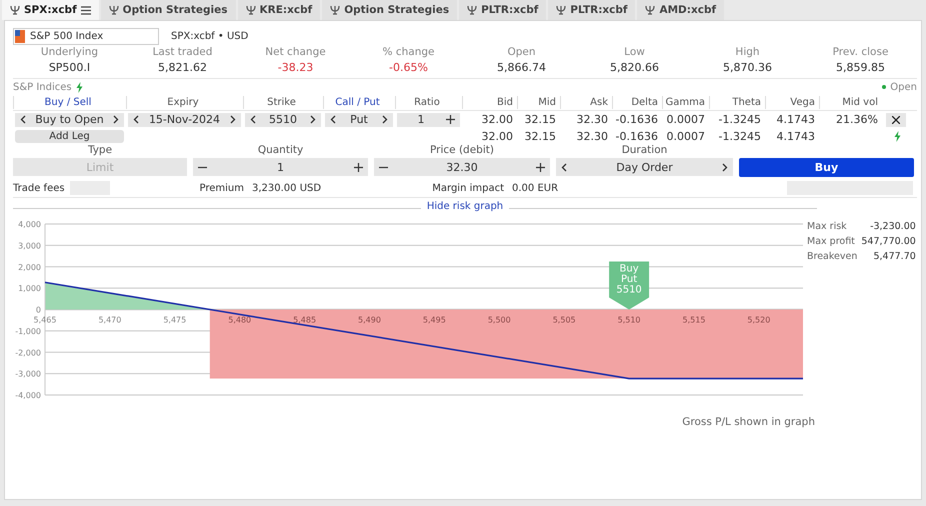  Describe the element at coordinates (369, 320) in the screenshot. I see `axis-label: 5,490` at that location.